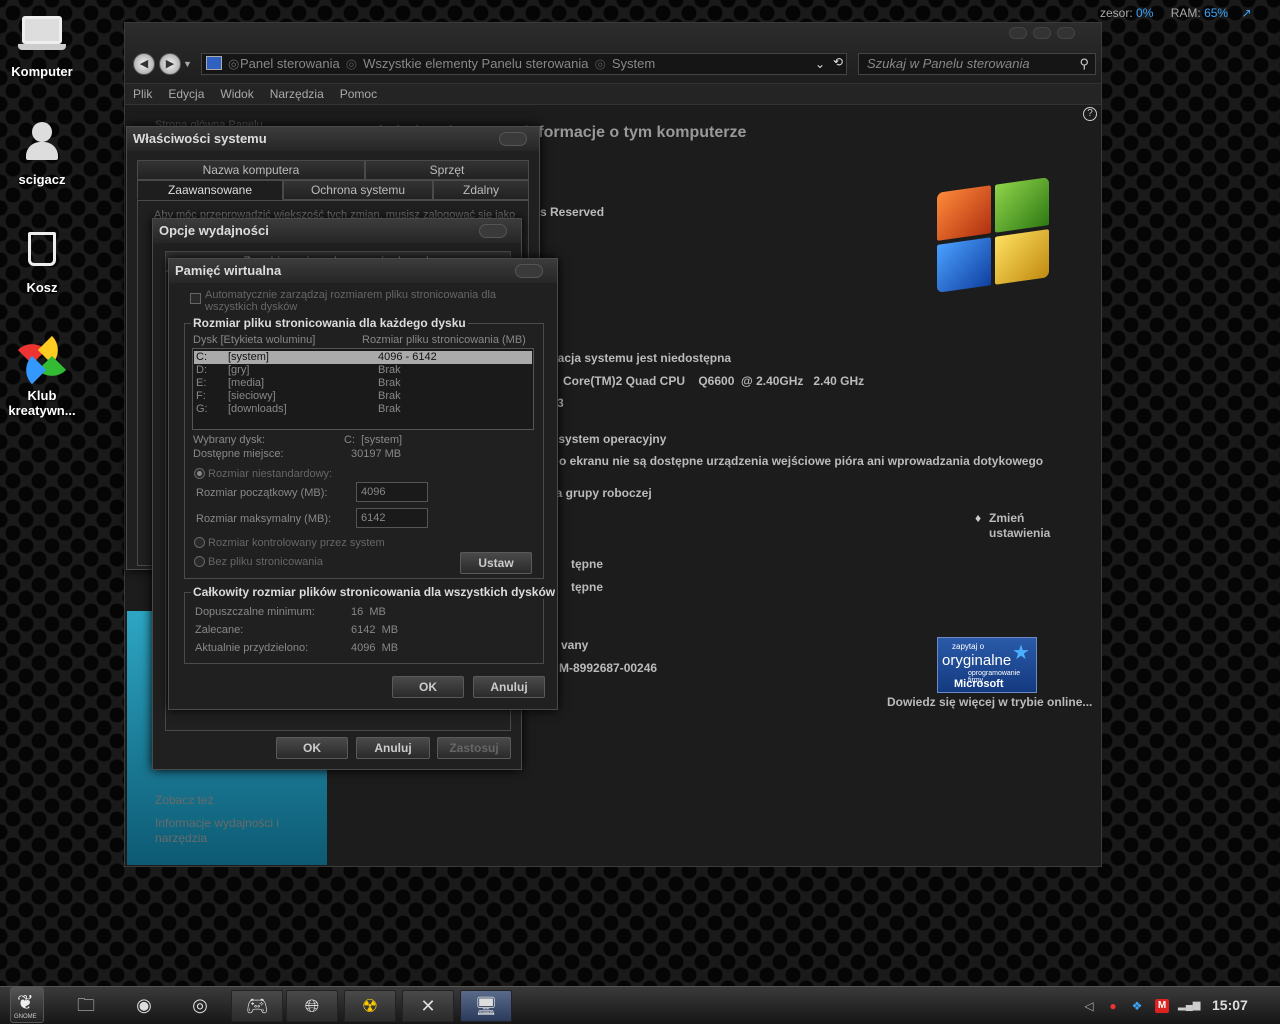  What do you see at coordinates (1084, 64) in the screenshot?
I see `search-icon: ⚲` at bounding box center [1084, 64].